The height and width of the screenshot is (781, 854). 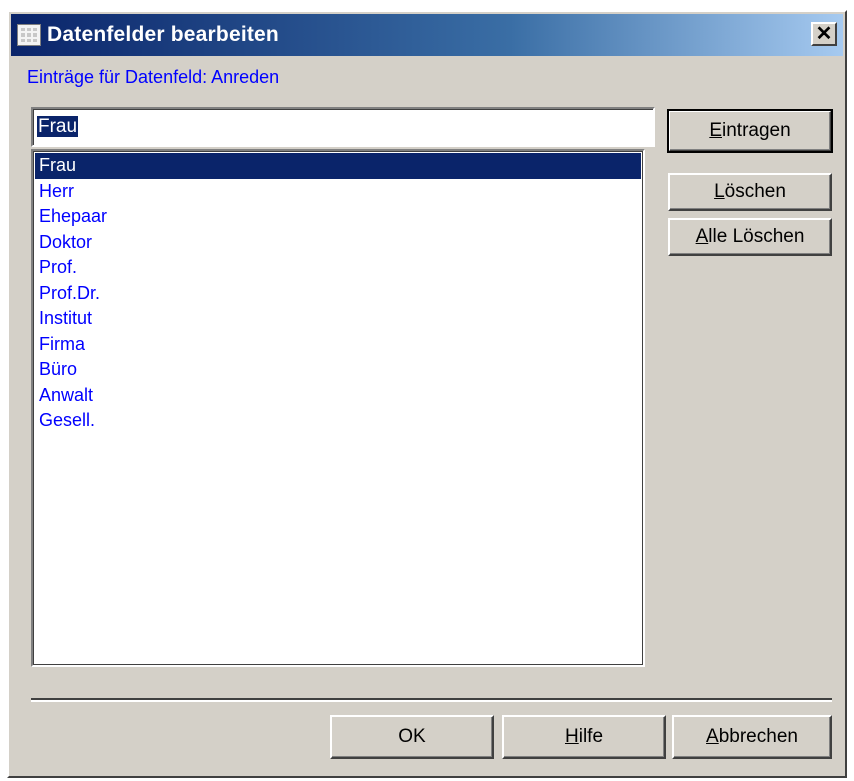 I want to click on ok-button: OK, so click(x=412, y=737).